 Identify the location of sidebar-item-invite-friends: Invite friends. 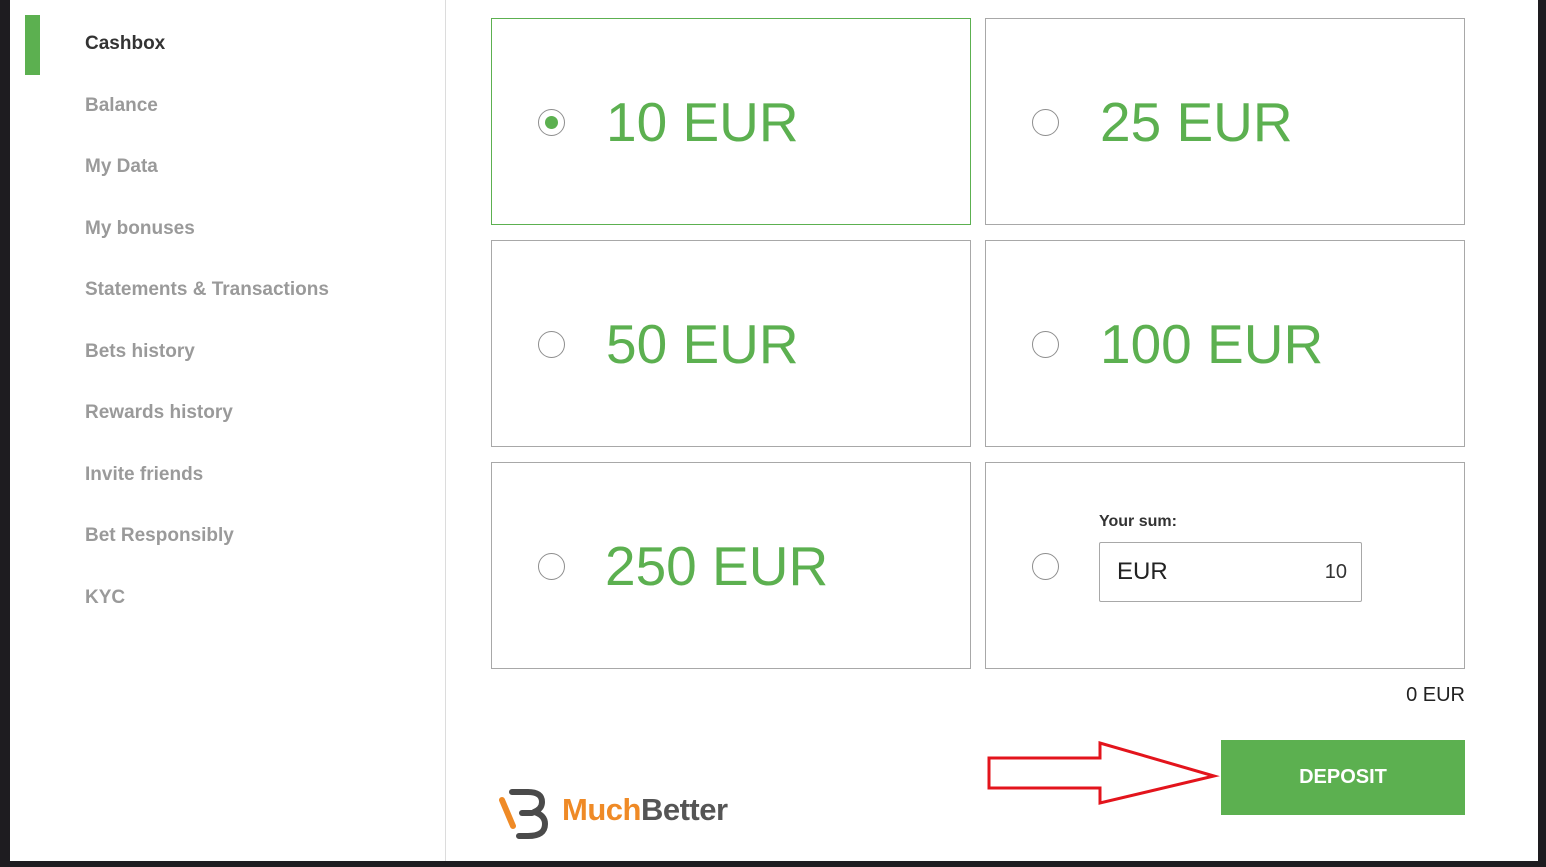
(144, 475).